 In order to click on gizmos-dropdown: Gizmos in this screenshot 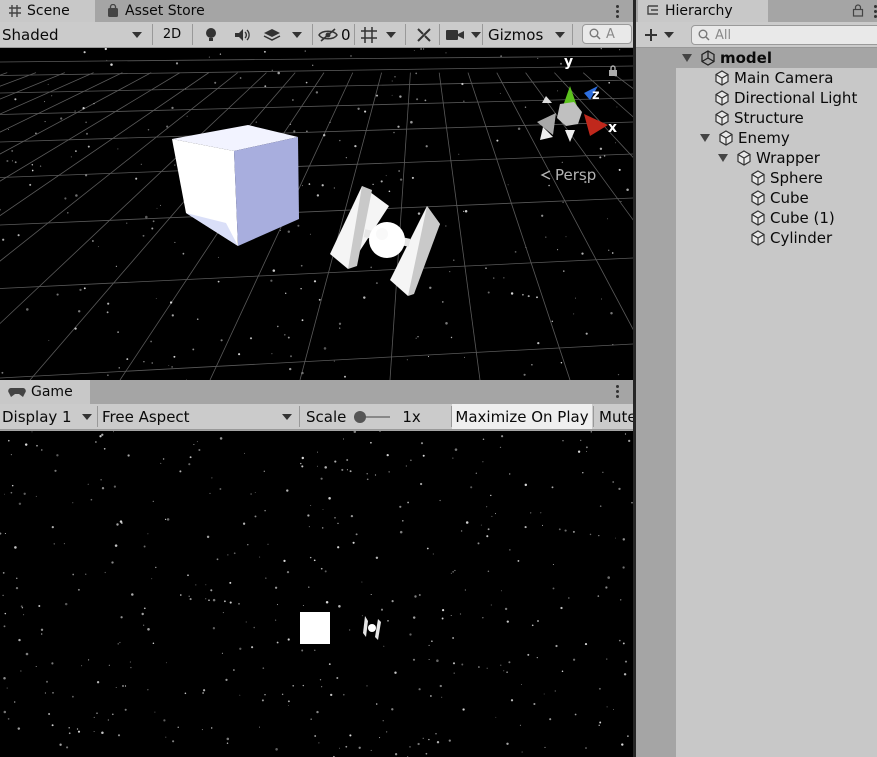, I will do `click(527, 34)`.